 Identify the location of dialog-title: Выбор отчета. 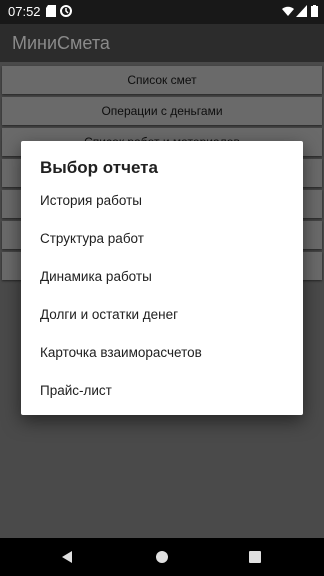
(99, 167).